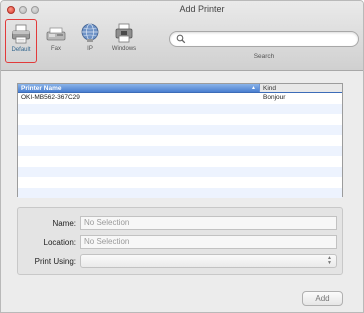 This screenshot has width=364, height=313. What do you see at coordinates (124, 33) in the screenshot?
I see `windows-printer-icon` at bounding box center [124, 33].